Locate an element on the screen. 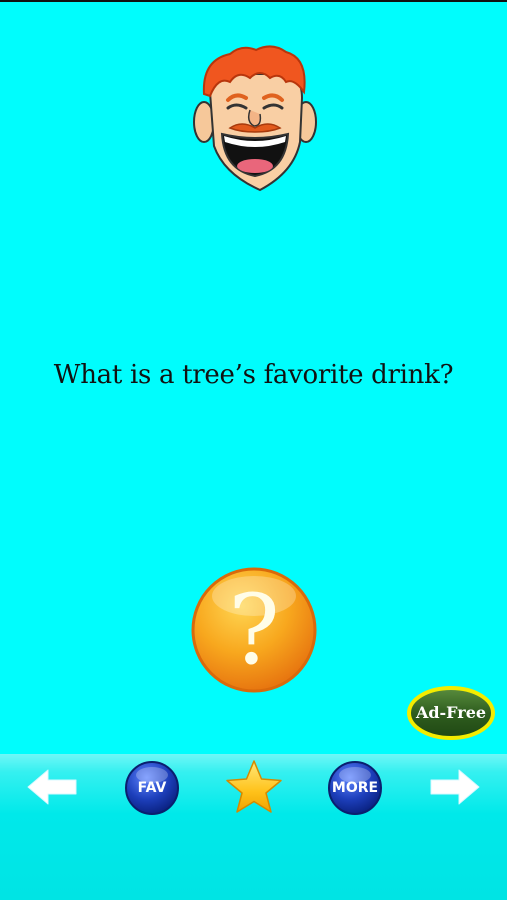 The height and width of the screenshot is (900, 507). next-button is located at coordinates (456, 787).